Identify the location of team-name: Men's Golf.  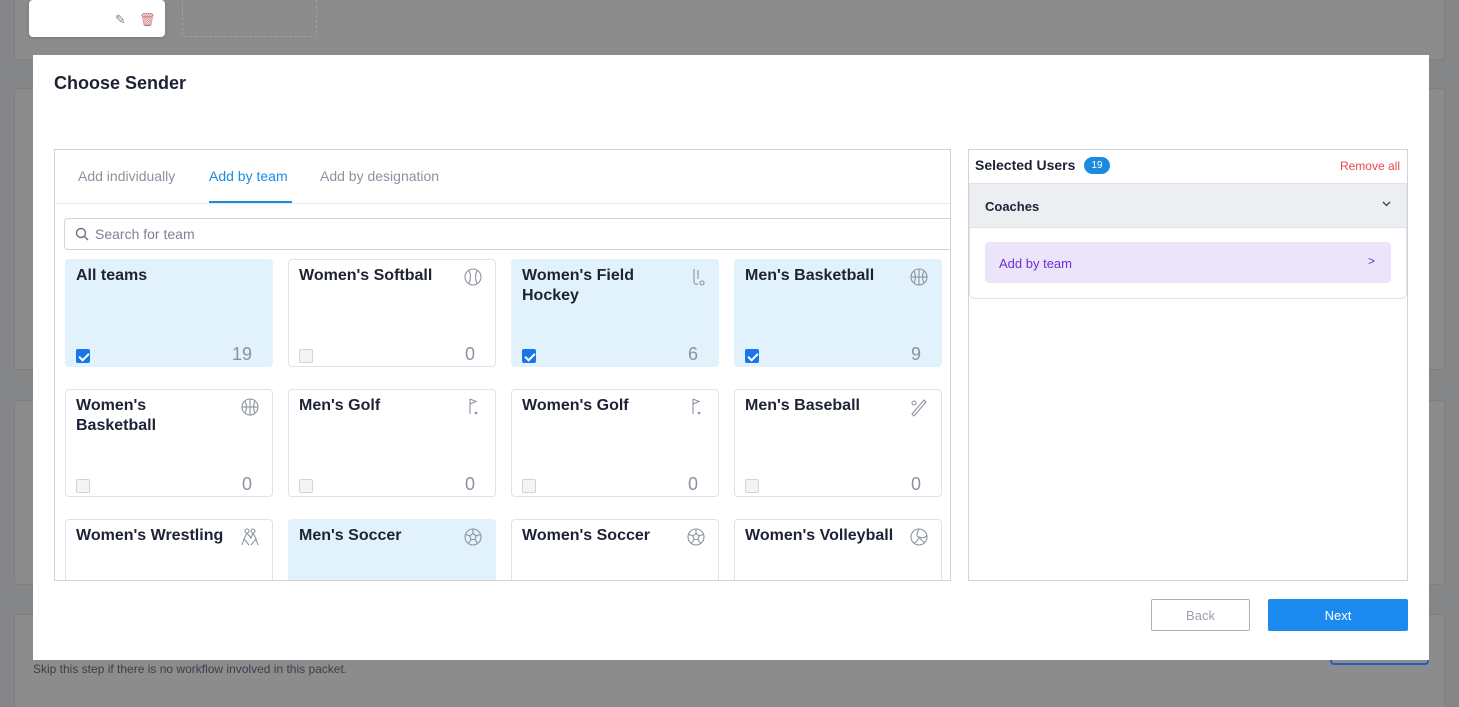
(340, 405).